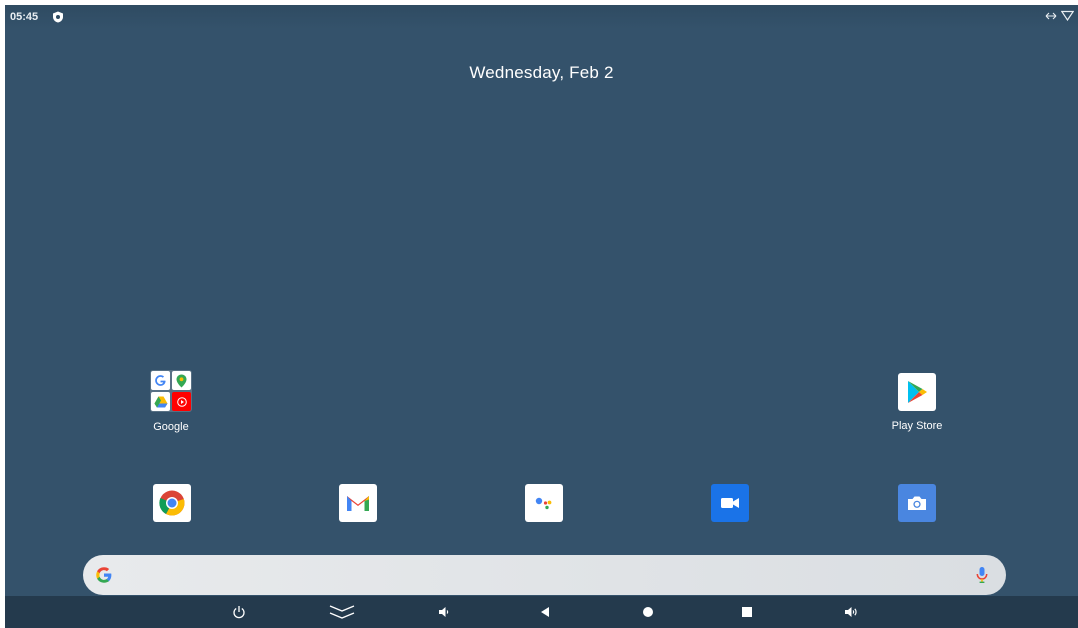 This screenshot has width=1078, height=628. What do you see at coordinates (171, 391) in the screenshot?
I see `google-folder-icon` at bounding box center [171, 391].